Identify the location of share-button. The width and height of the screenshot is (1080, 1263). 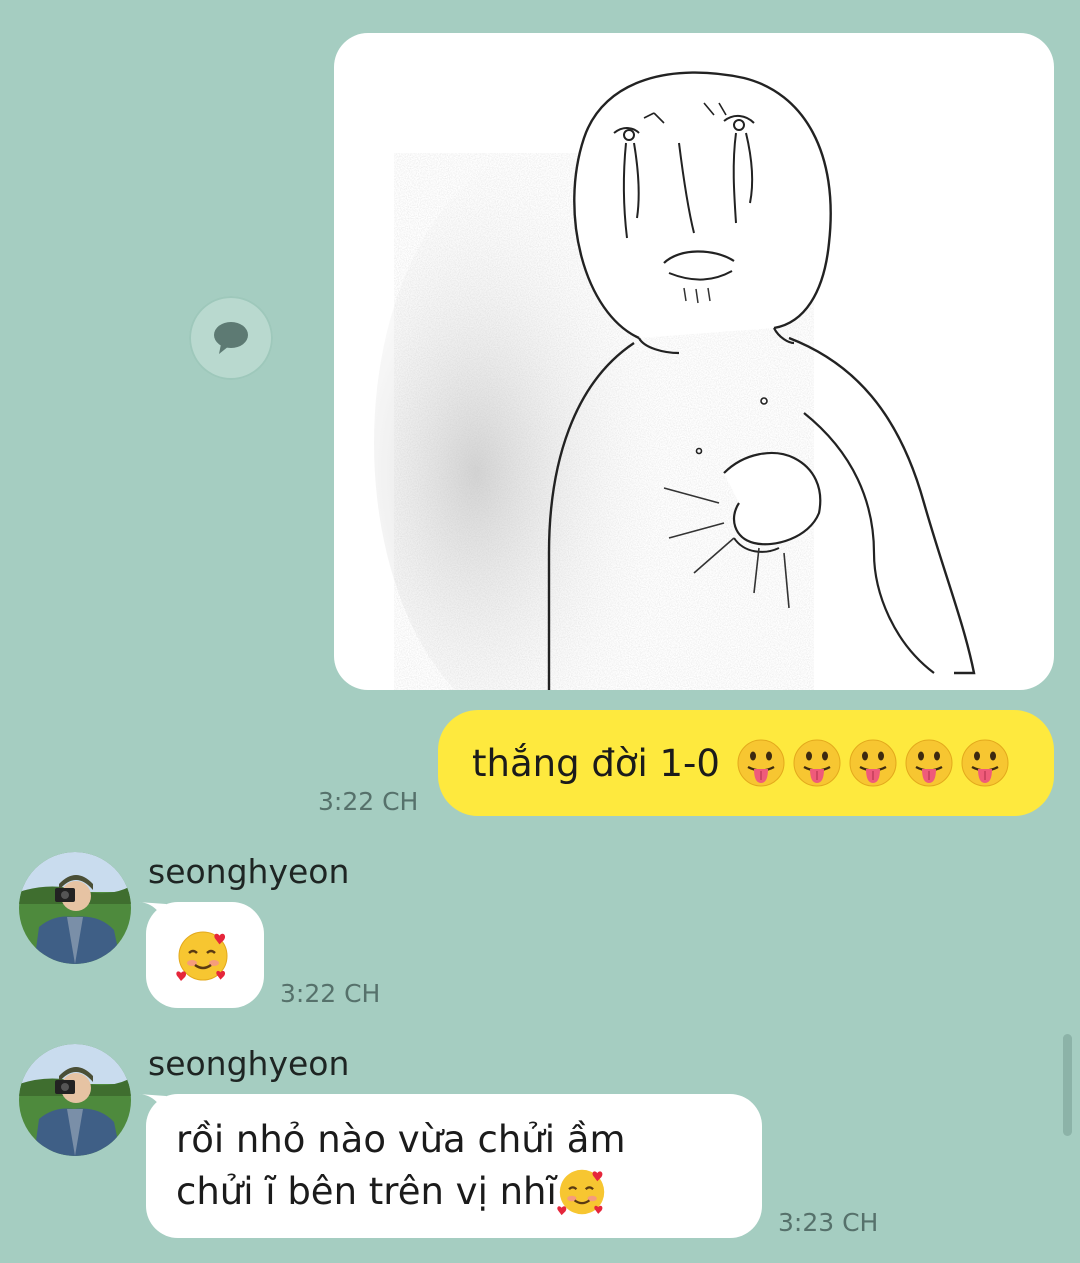
(231, 338).